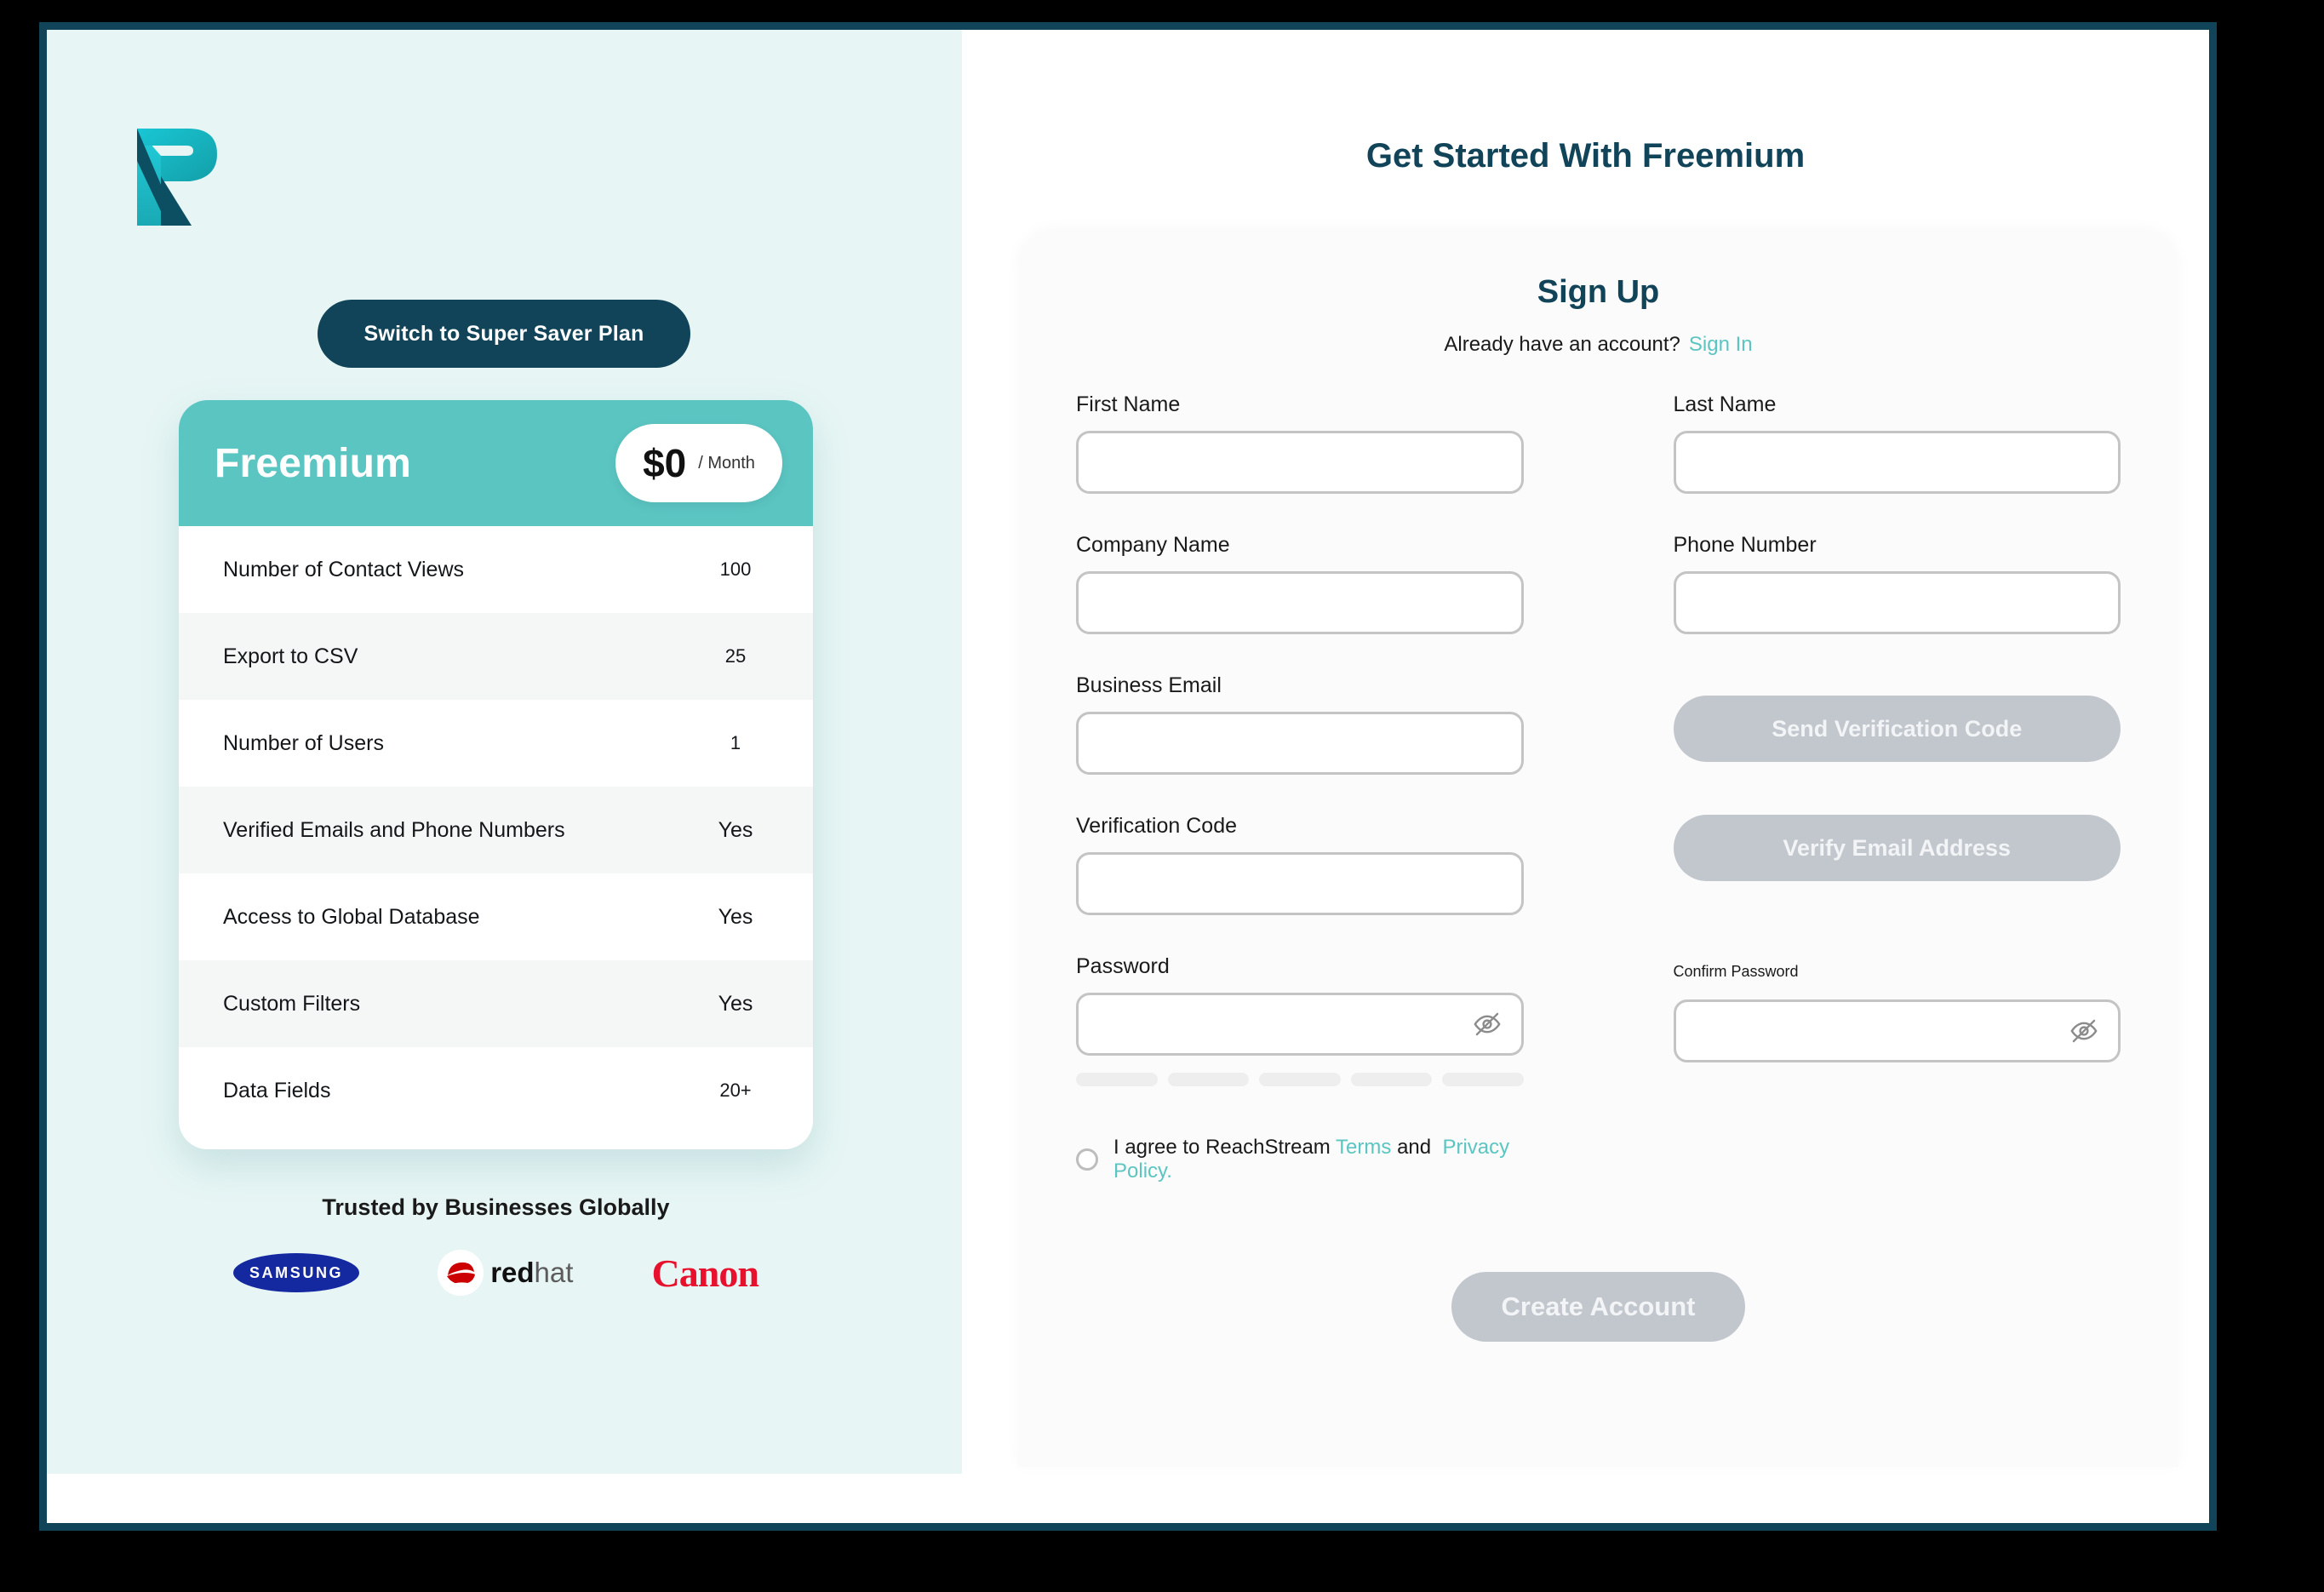 Image resolution: width=2324 pixels, height=1592 pixels. What do you see at coordinates (1123, 966) in the screenshot?
I see `password-label: Password` at bounding box center [1123, 966].